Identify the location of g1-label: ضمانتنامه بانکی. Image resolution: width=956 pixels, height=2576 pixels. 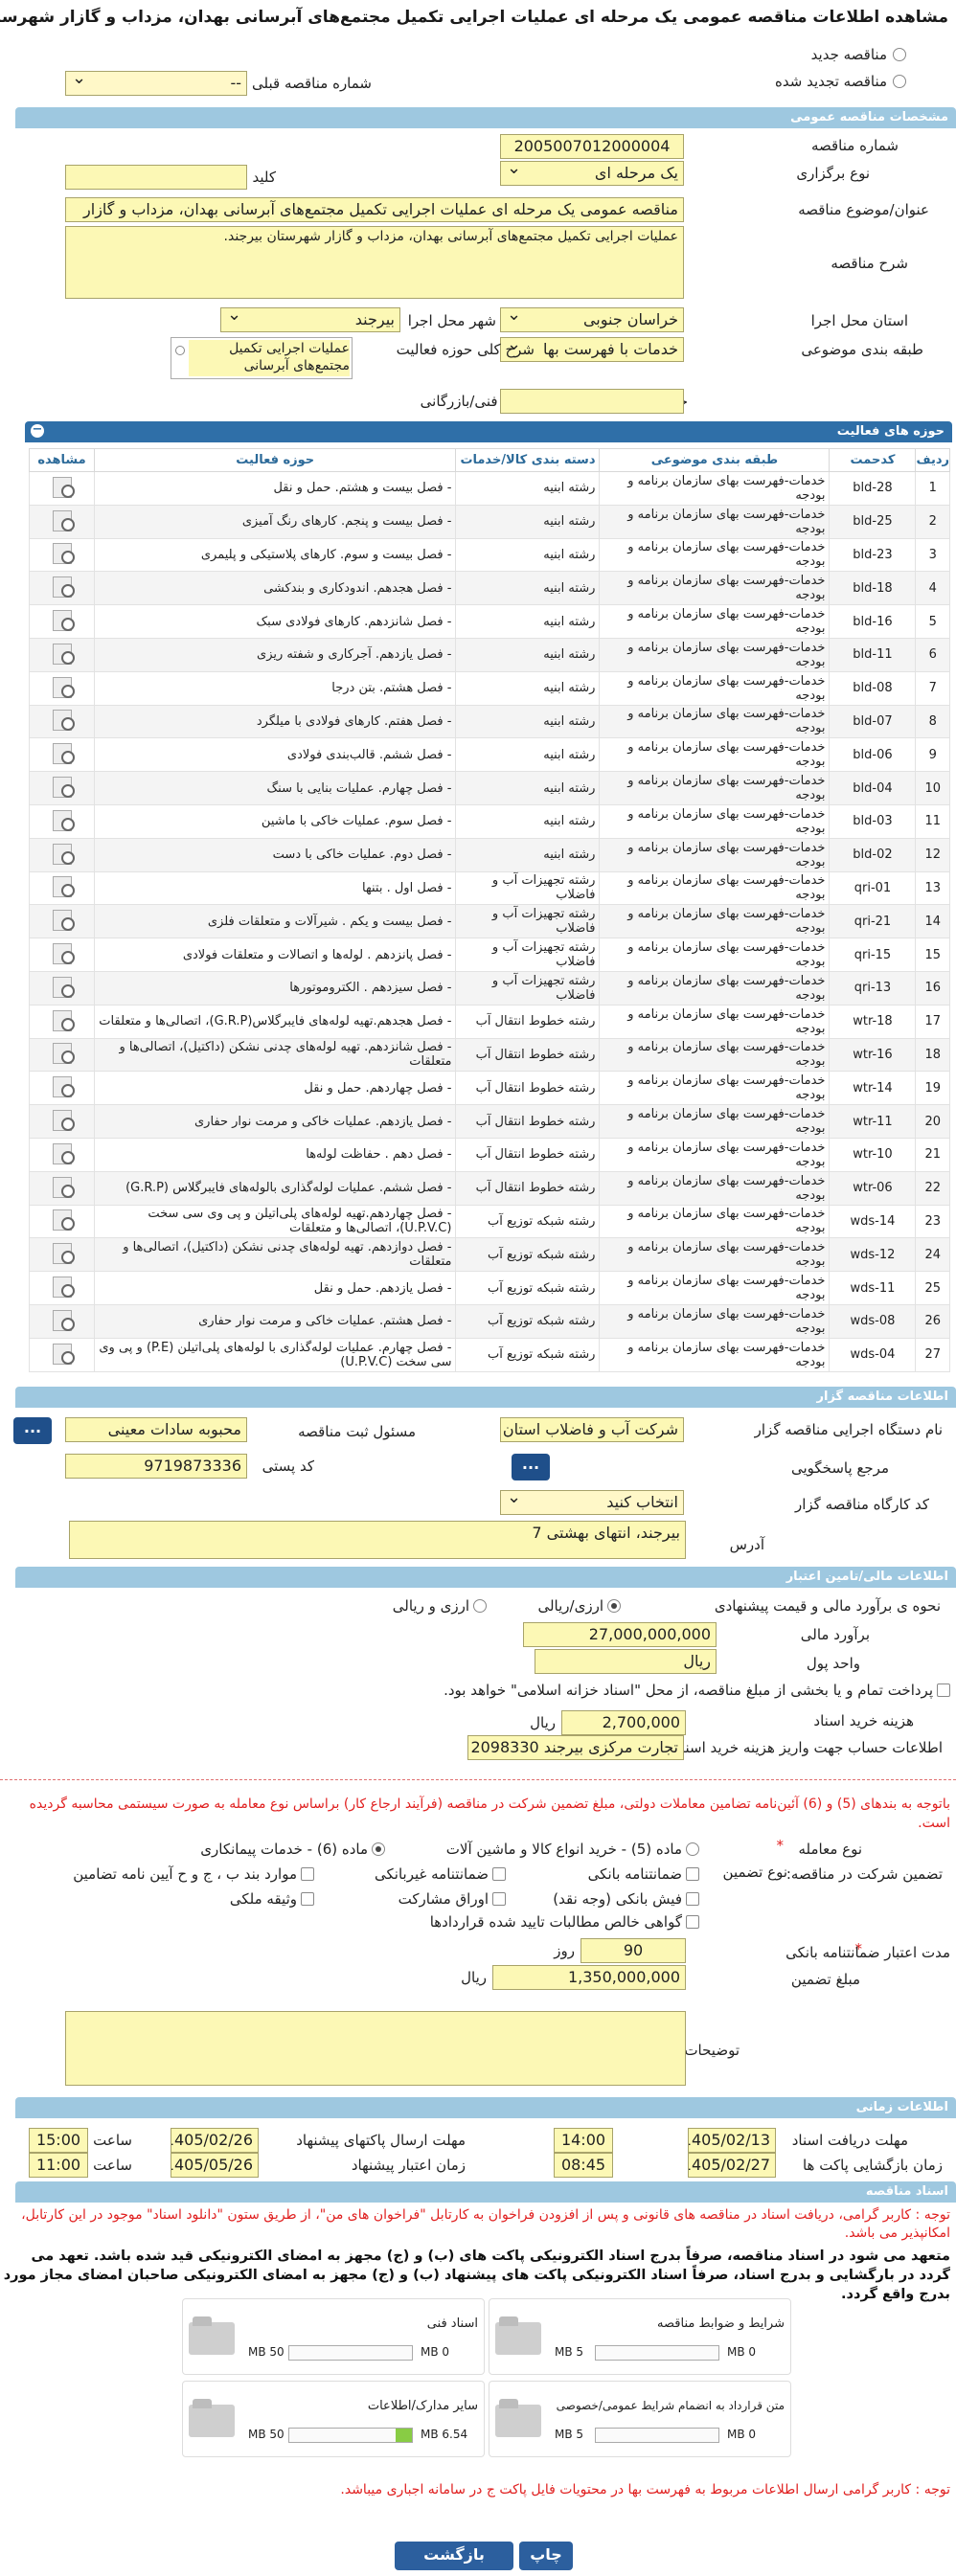
(634, 1874).